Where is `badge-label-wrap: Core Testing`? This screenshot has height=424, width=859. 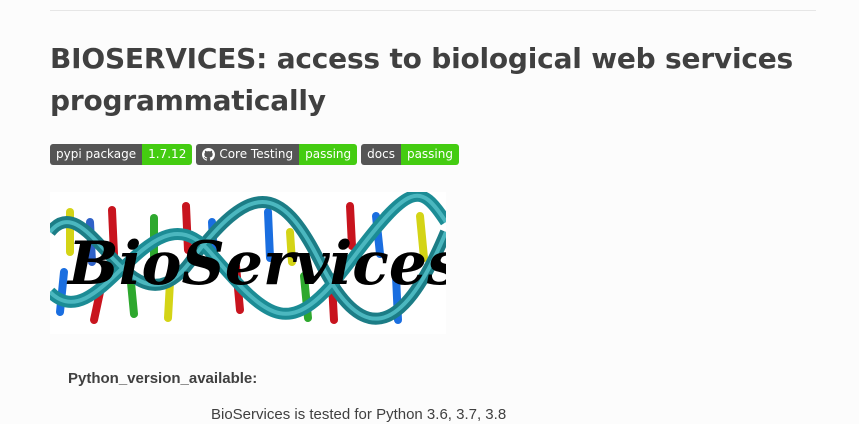
badge-label-wrap: Core Testing is located at coordinates (248, 154).